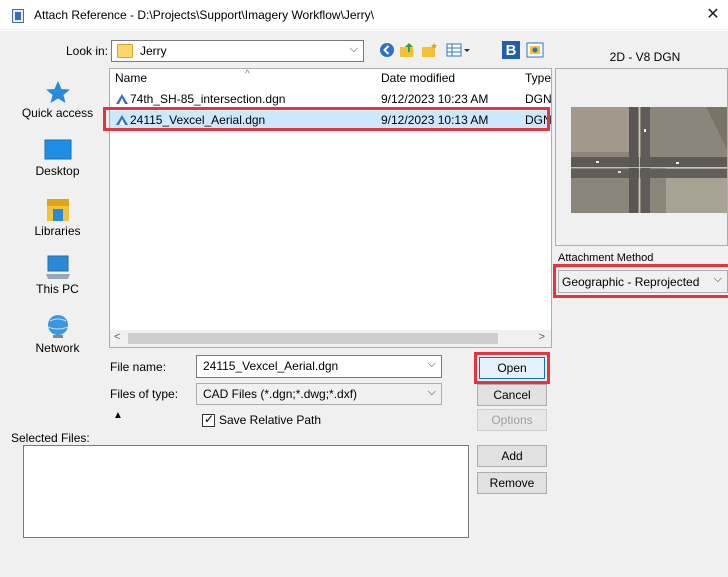 This screenshot has width=728, height=577. I want to click on back-icon, so click(387, 50).